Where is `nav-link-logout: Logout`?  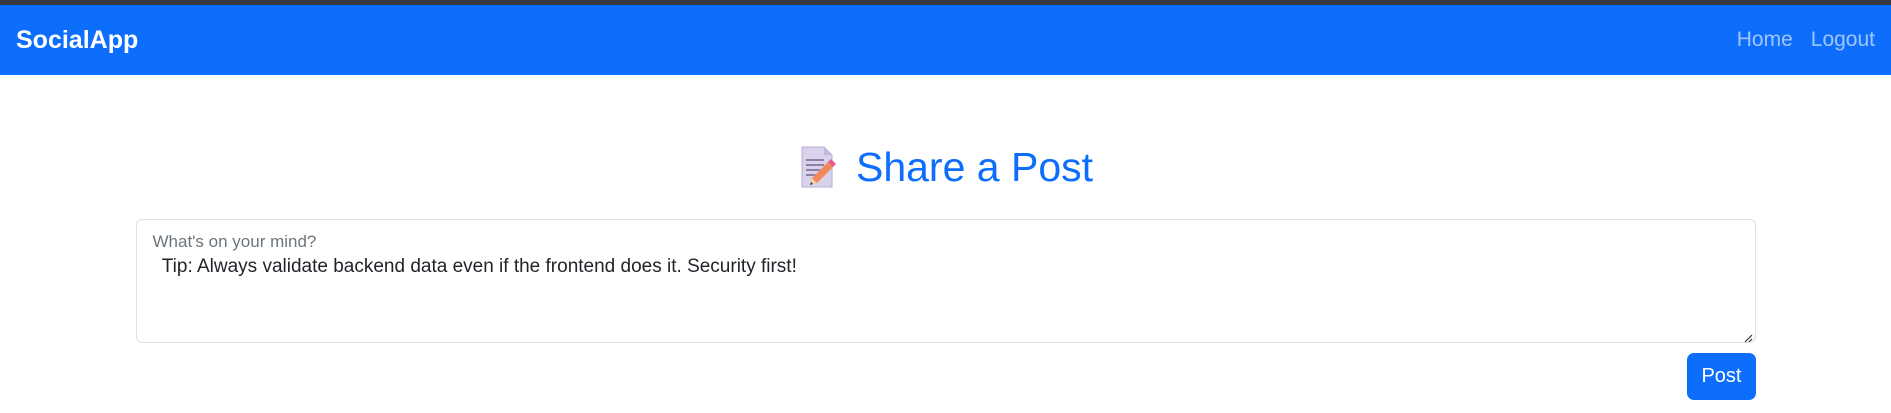 nav-link-logout: Logout is located at coordinates (1838, 40).